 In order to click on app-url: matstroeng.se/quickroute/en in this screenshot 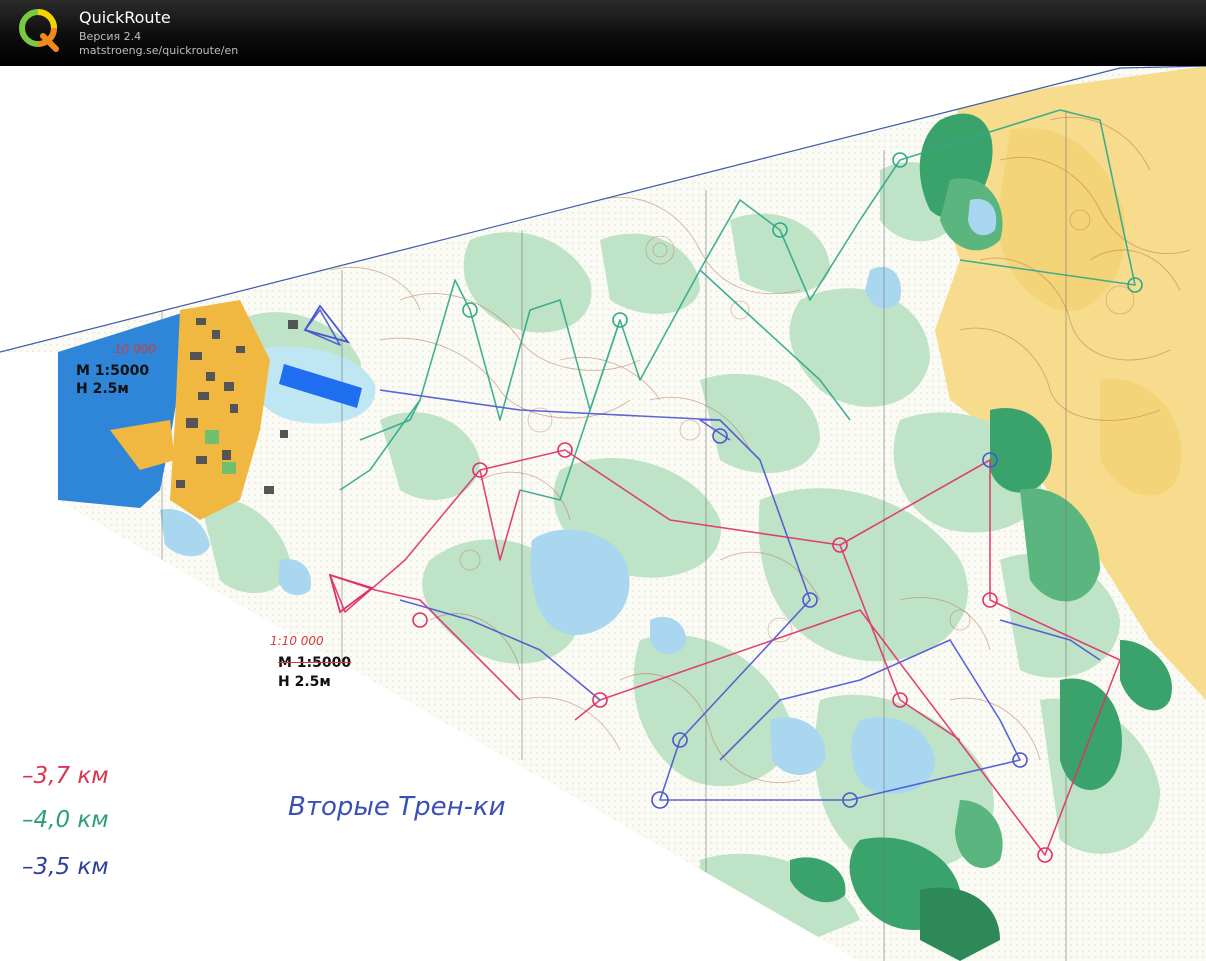, I will do `click(159, 50)`.